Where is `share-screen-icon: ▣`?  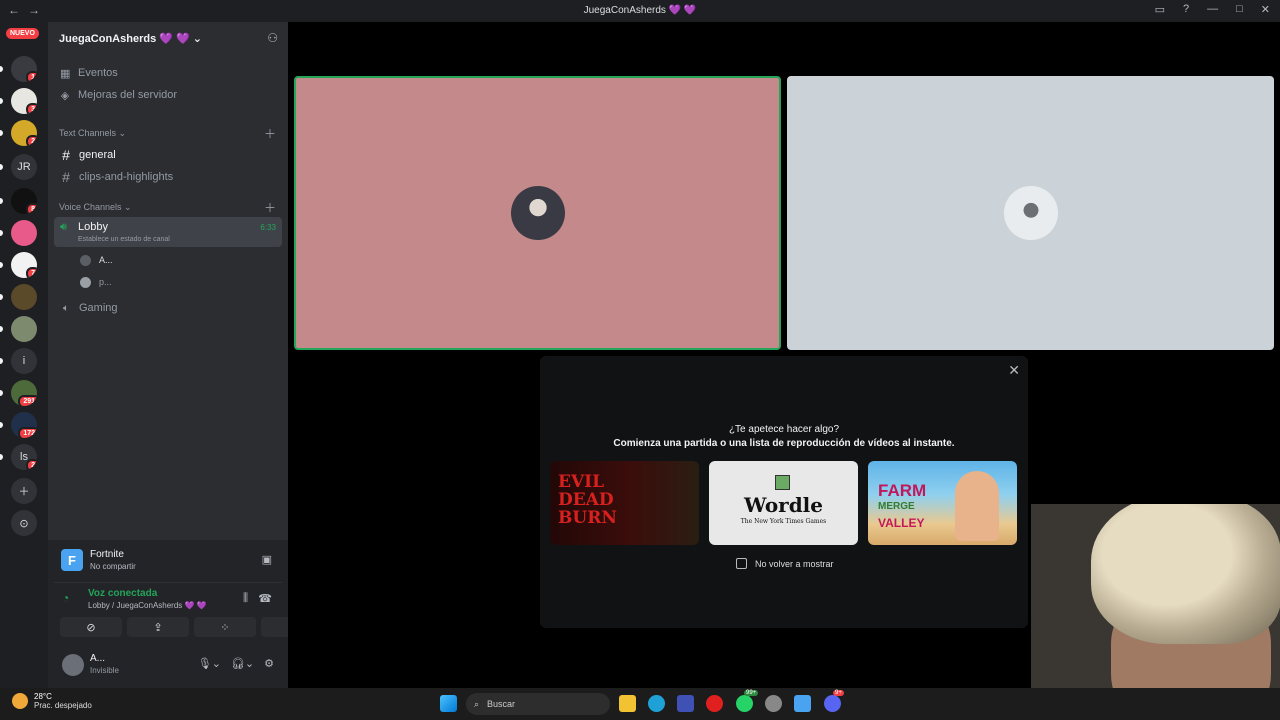
share-screen-icon: ▣ is located at coordinates (267, 559).